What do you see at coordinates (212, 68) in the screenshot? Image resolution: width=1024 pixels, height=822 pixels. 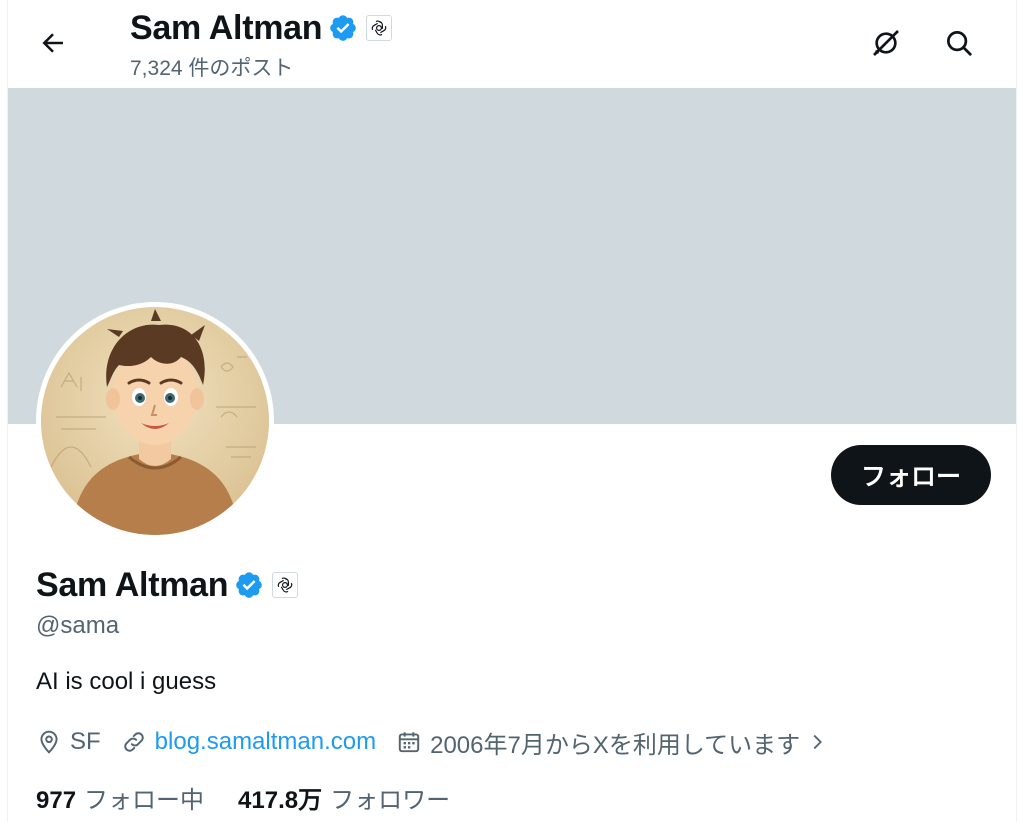 I see `header-post-count: 7,324 件のポスト` at bounding box center [212, 68].